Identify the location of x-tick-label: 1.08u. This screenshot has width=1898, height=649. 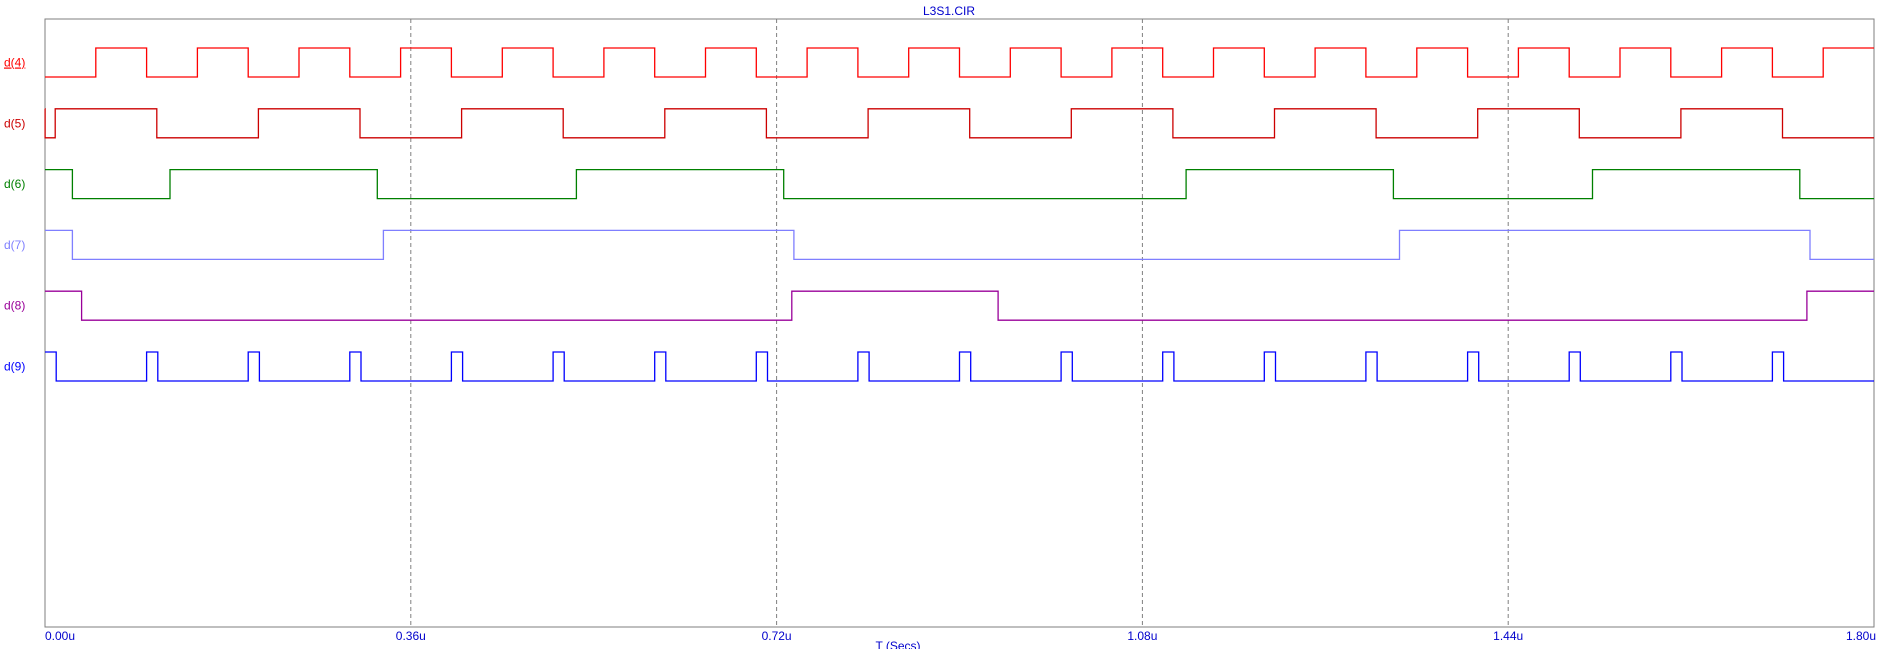
(1142, 636).